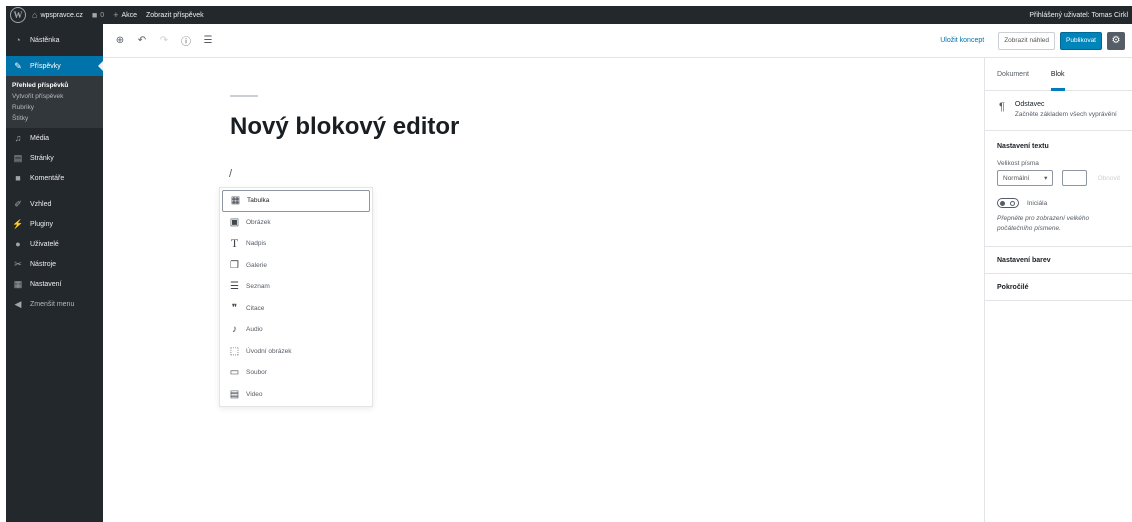 The height and width of the screenshot is (522, 1132). Describe the element at coordinates (54, 304) in the screenshot. I see `sidebar-item-collapse: ◀ Zmenšit menu` at that location.